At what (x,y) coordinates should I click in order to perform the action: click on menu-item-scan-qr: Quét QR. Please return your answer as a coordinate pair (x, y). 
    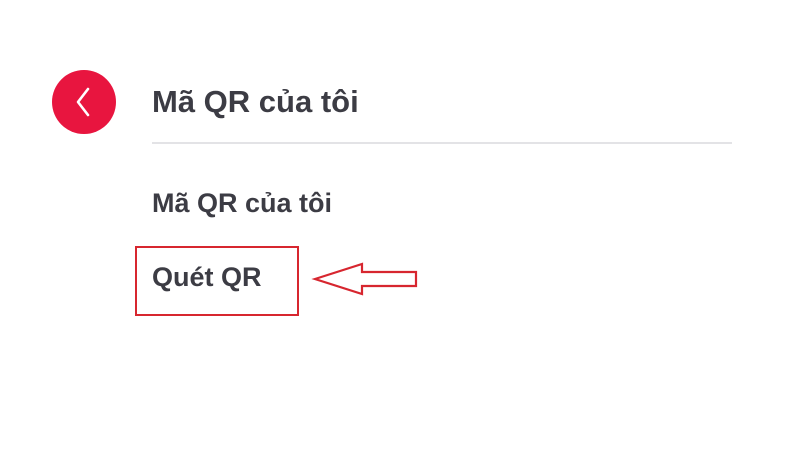
    Looking at the image, I should click on (207, 277).